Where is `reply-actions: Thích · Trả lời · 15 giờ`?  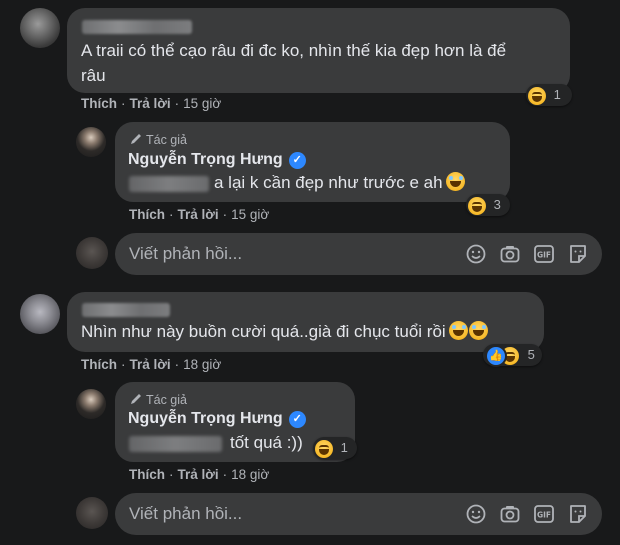
reply-actions: Thích · Trả lời · 15 giờ is located at coordinates (199, 214).